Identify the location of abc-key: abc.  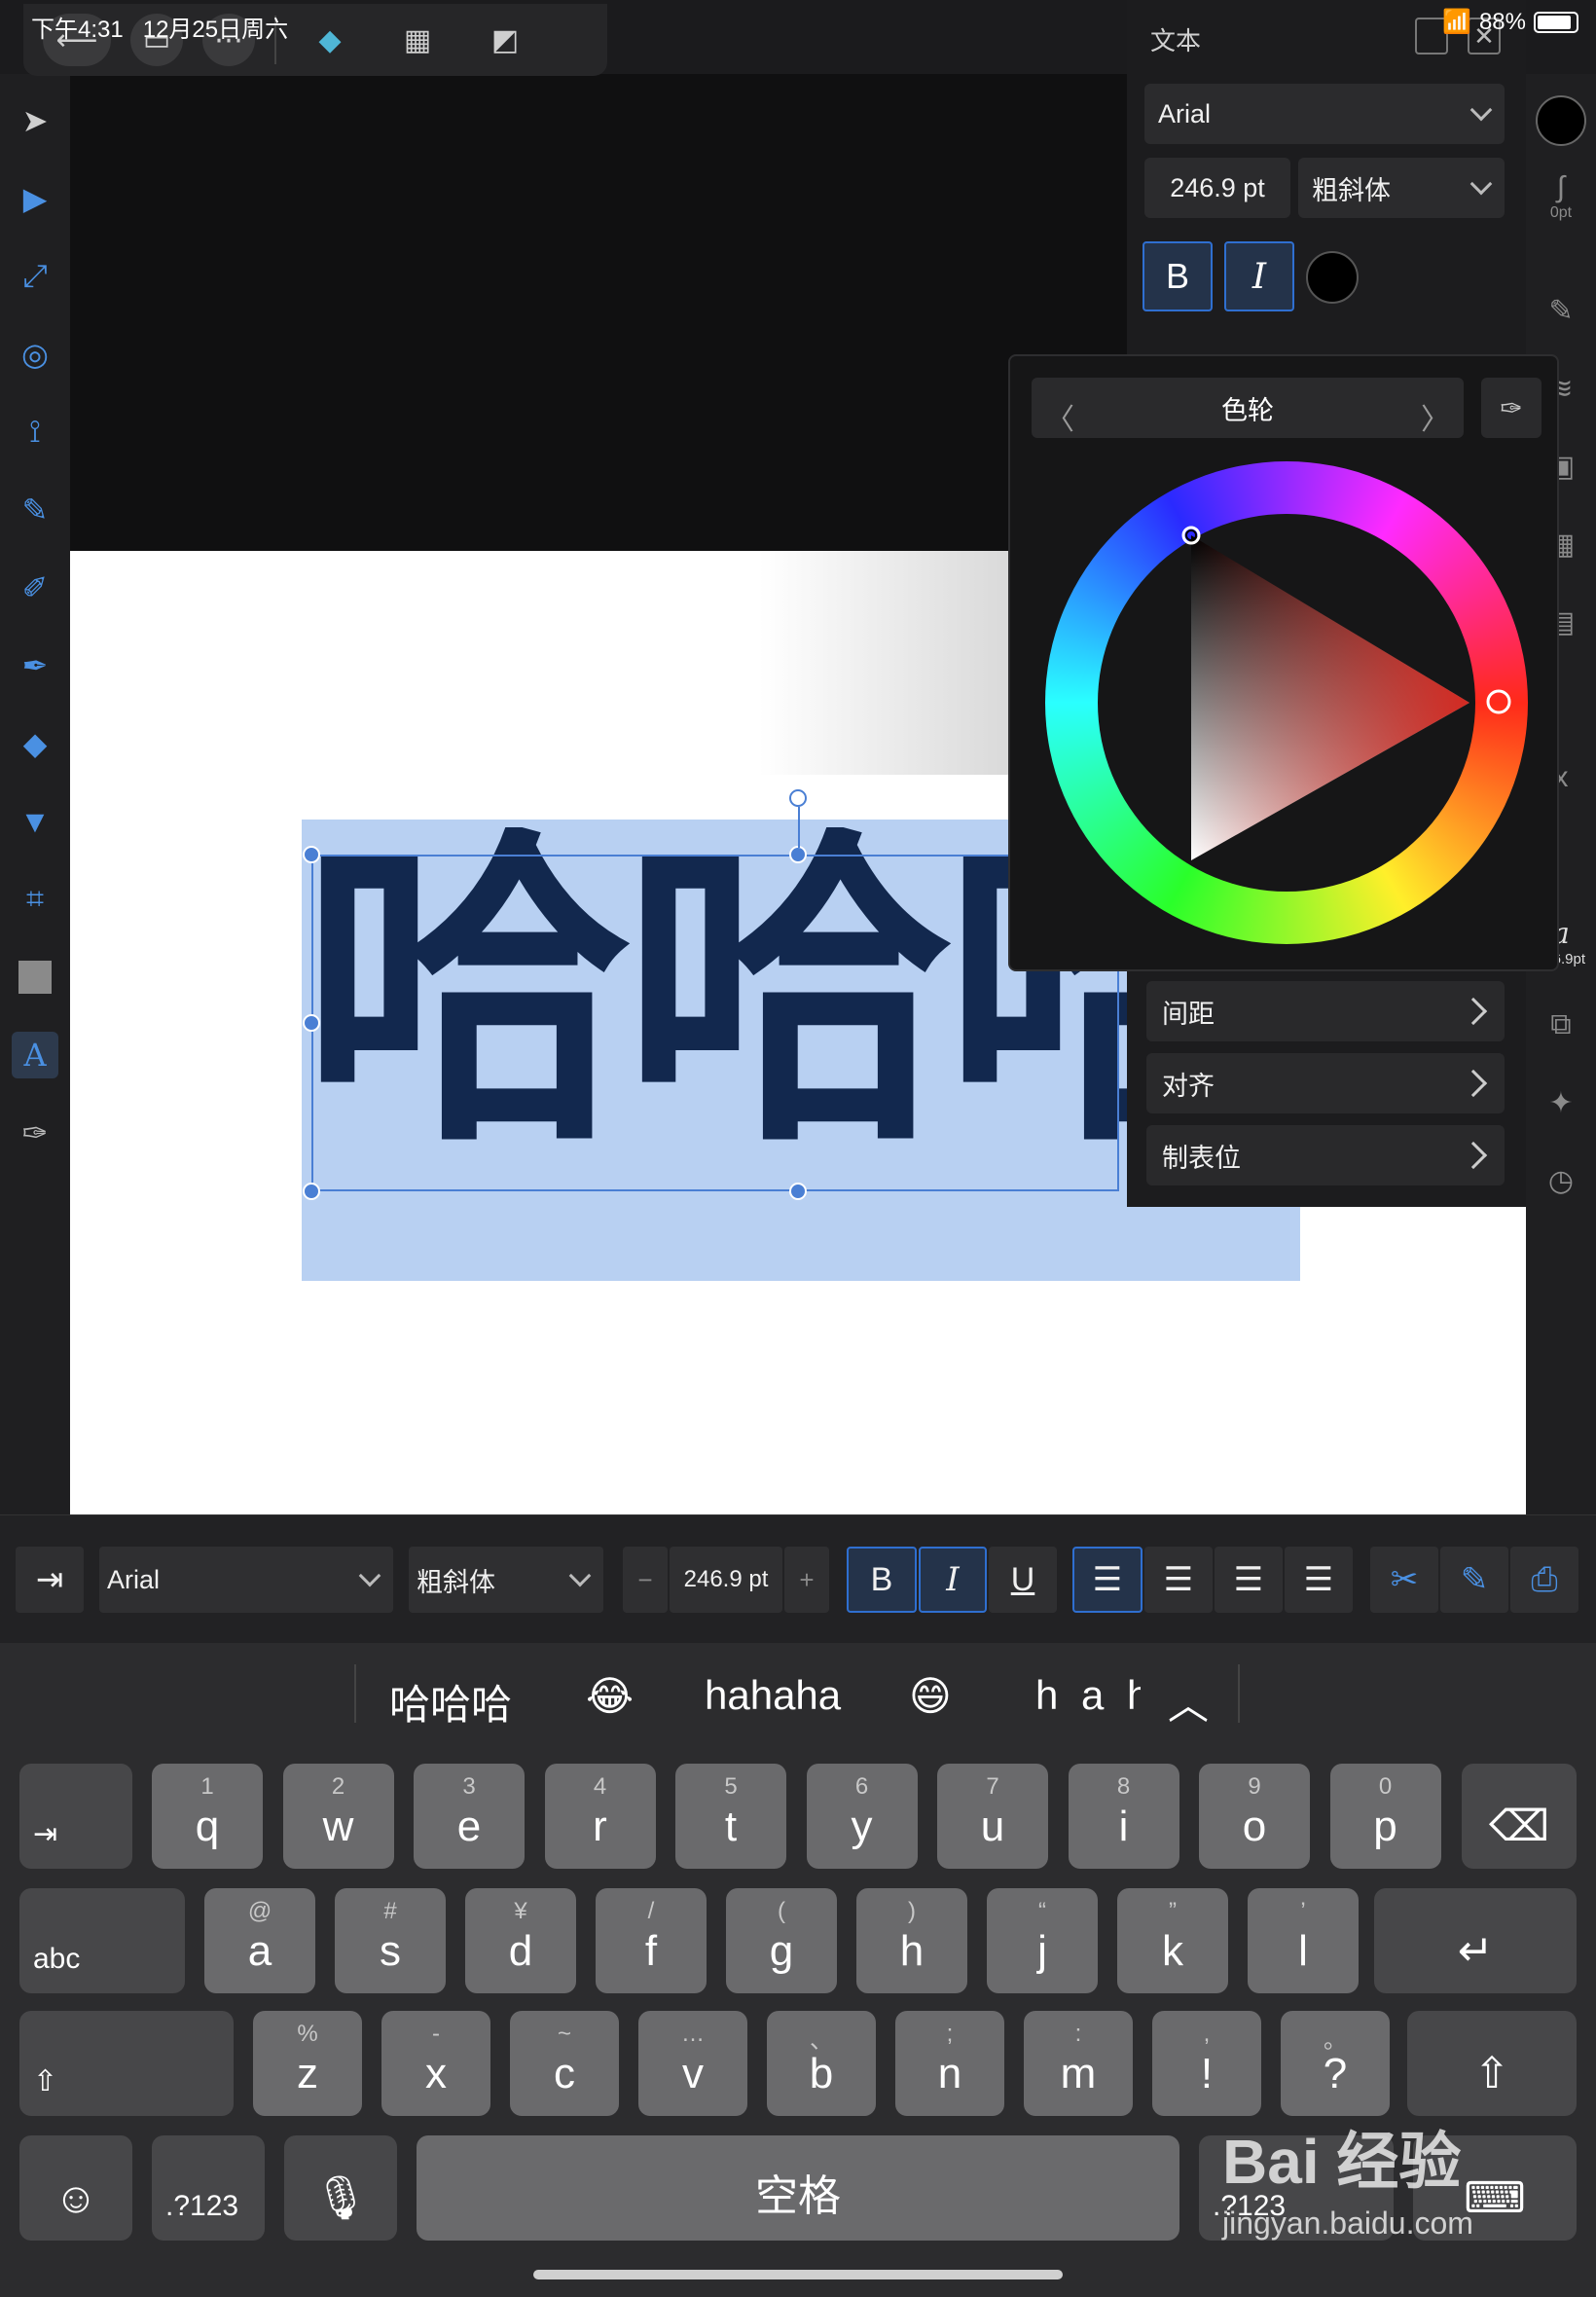
(102, 1941).